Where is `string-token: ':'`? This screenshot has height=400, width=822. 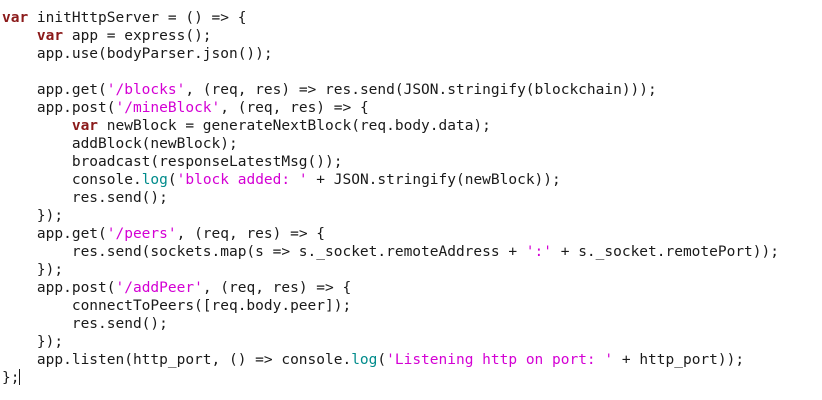
string-token: ':' is located at coordinates (538, 252).